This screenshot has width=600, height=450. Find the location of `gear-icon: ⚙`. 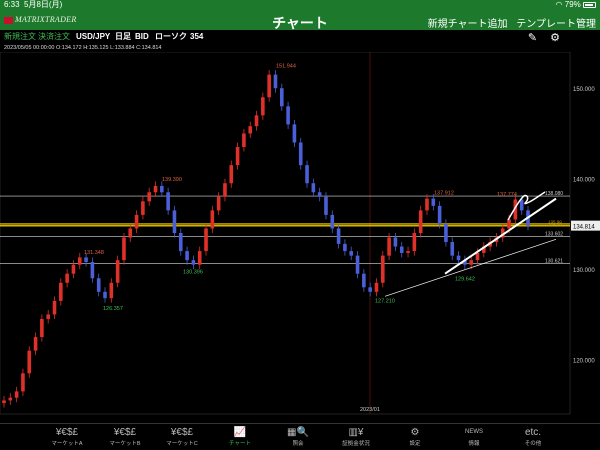

gear-icon: ⚙ is located at coordinates (555, 38).